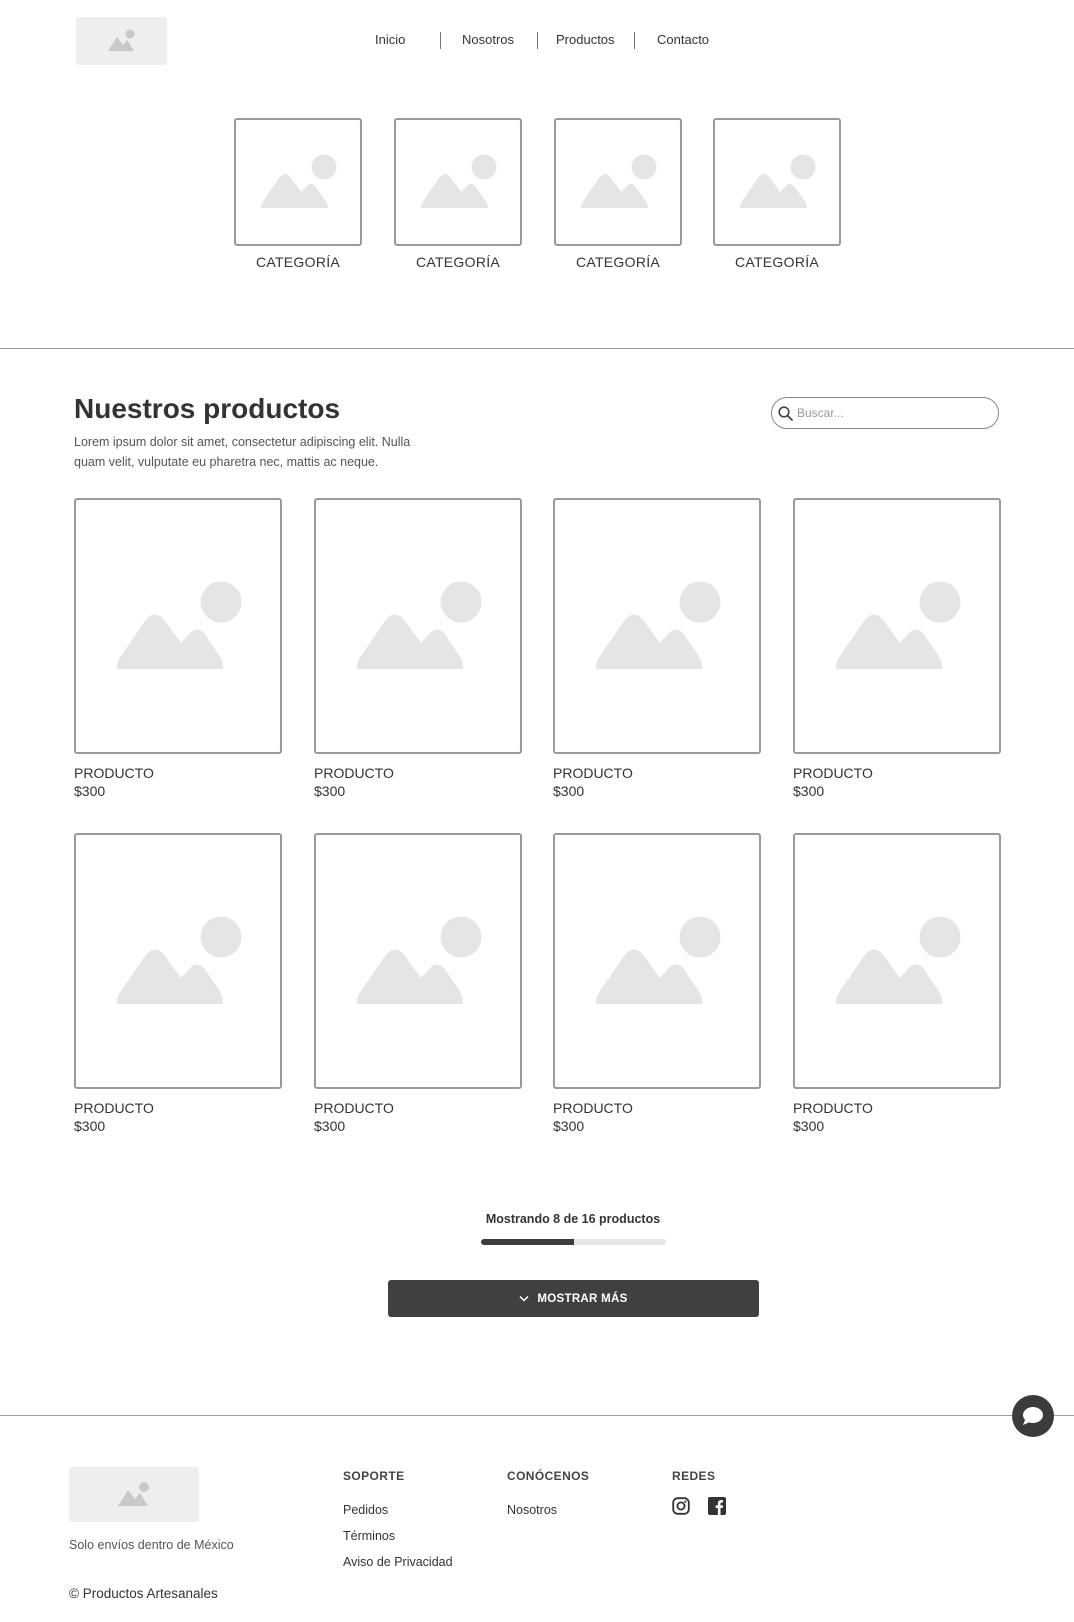  What do you see at coordinates (585, 40) in the screenshot?
I see `nav-item-productos: Productos` at bounding box center [585, 40].